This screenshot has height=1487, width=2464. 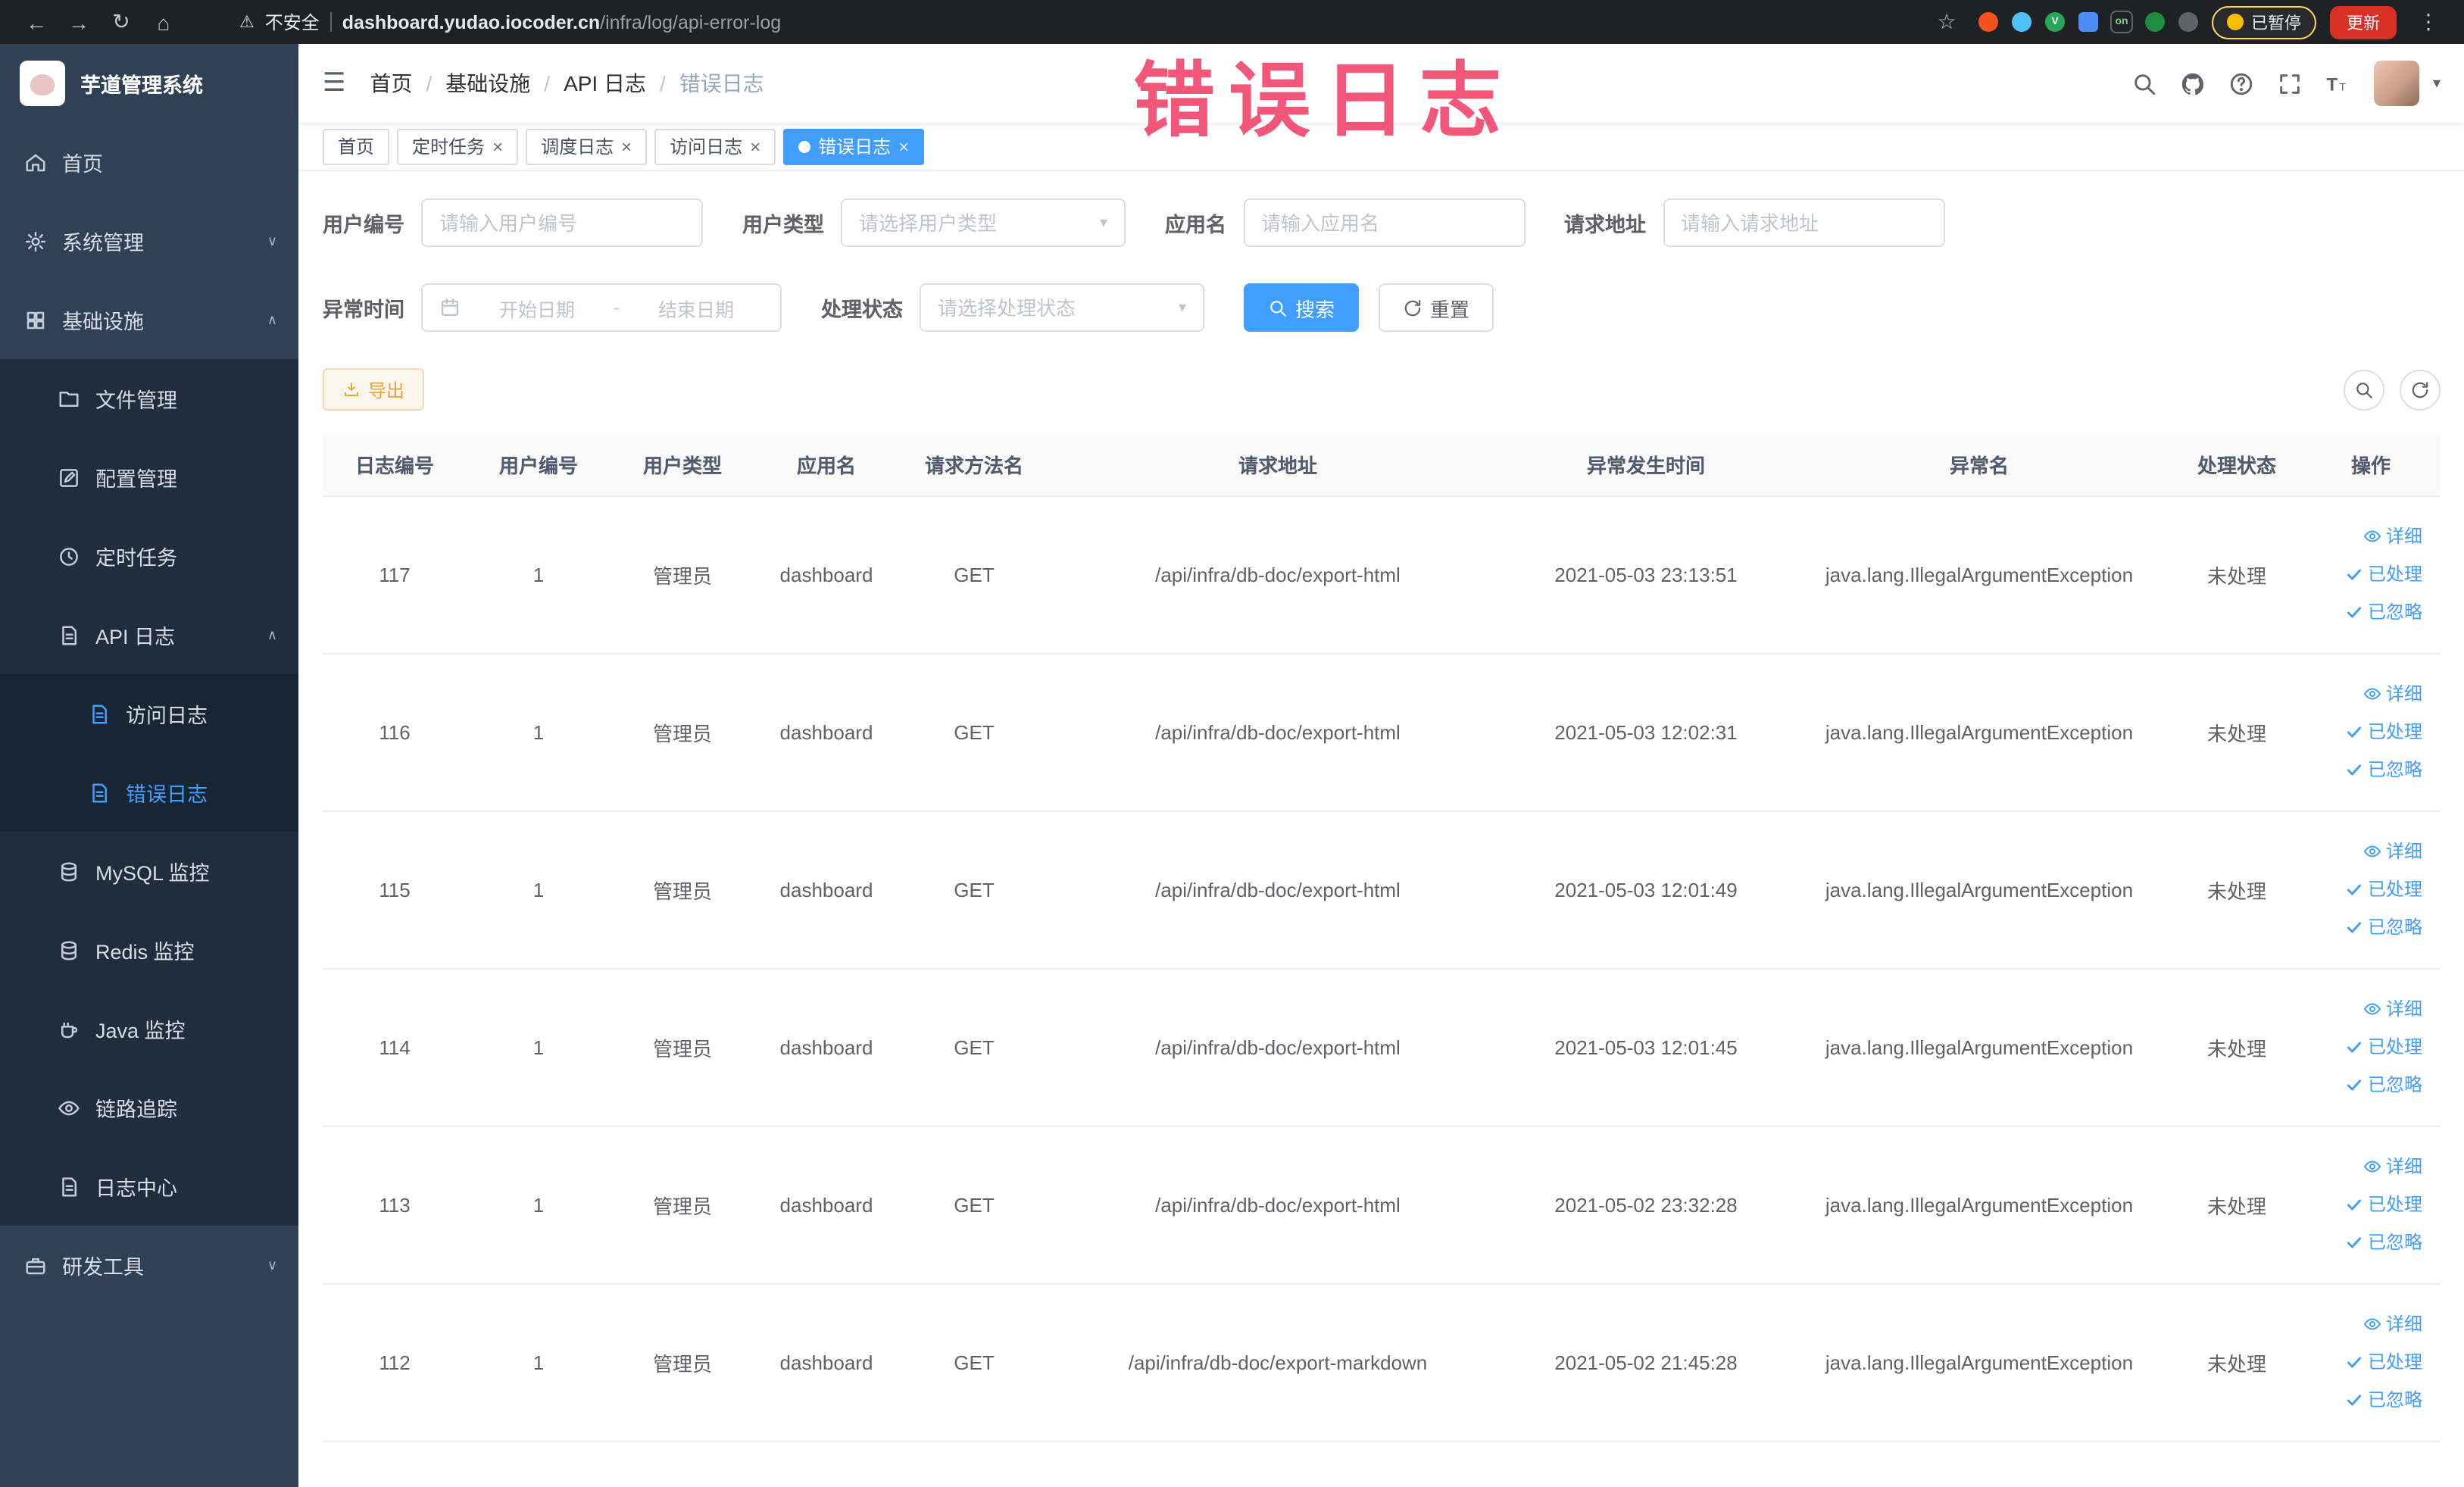 What do you see at coordinates (334, 83) in the screenshot?
I see `hamburger-icon: ☰` at bounding box center [334, 83].